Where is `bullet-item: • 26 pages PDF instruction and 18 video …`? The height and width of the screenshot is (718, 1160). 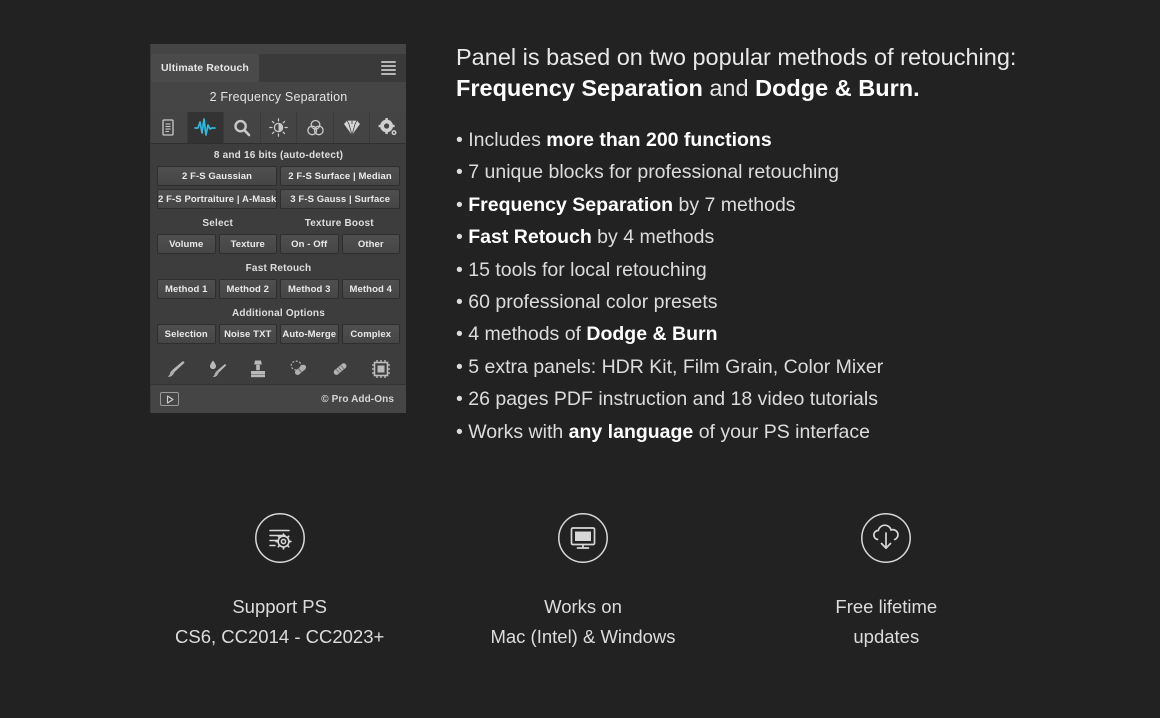
bullet-item: • 26 pages PDF instruction and 18 video … is located at coordinates (796, 399).